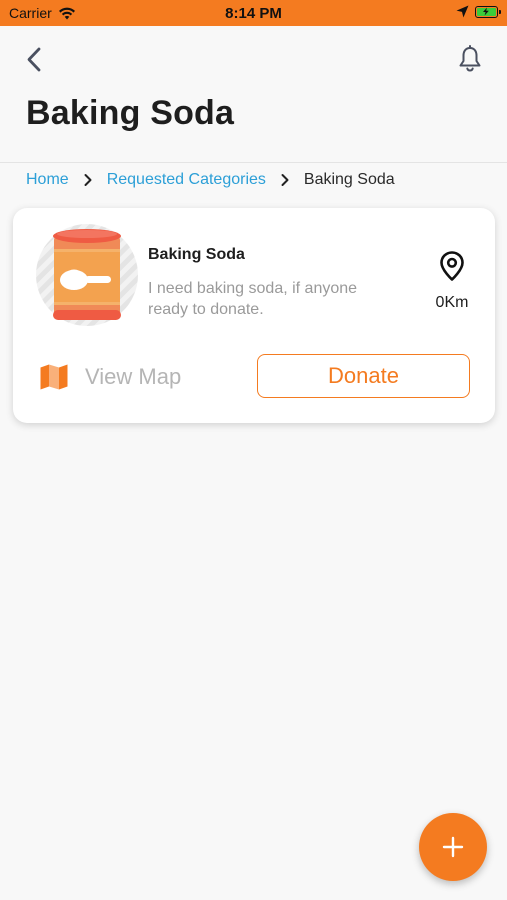  Describe the element at coordinates (47, 180) in the screenshot. I see `breadcrumb-home: Home` at that location.